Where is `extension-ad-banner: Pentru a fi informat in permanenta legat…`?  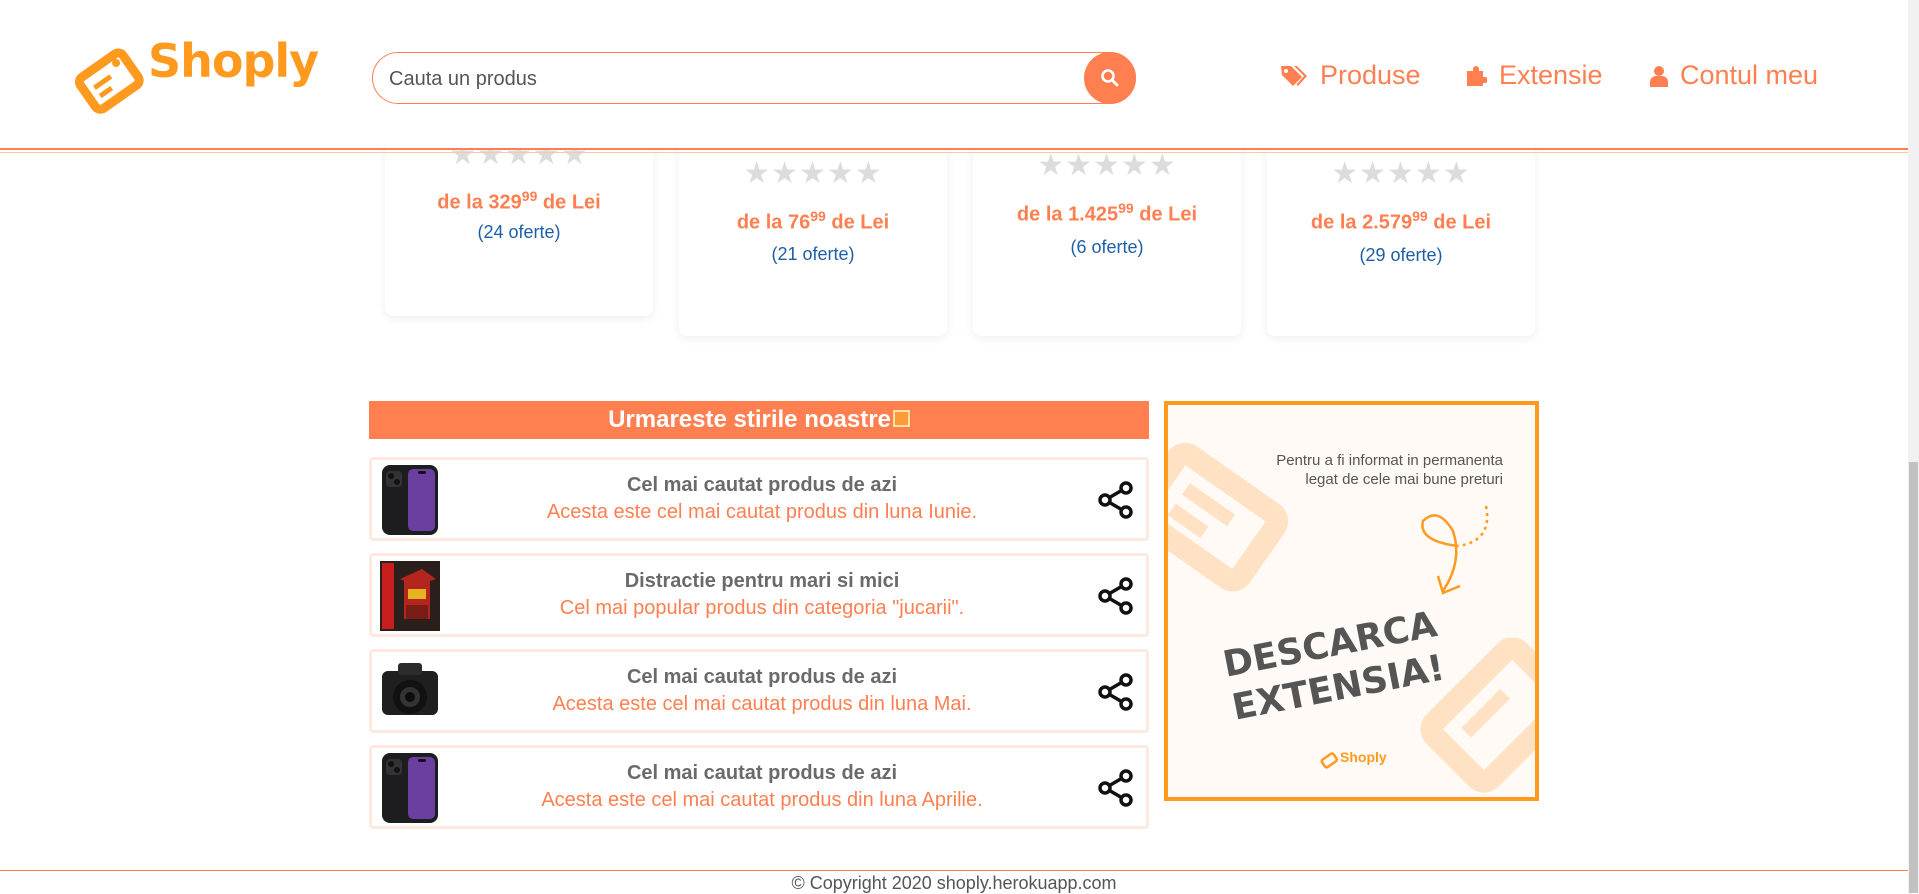
extension-ad-banner: Pentru a fi informat in permanenta legat… is located at coordinates (1351, 601).